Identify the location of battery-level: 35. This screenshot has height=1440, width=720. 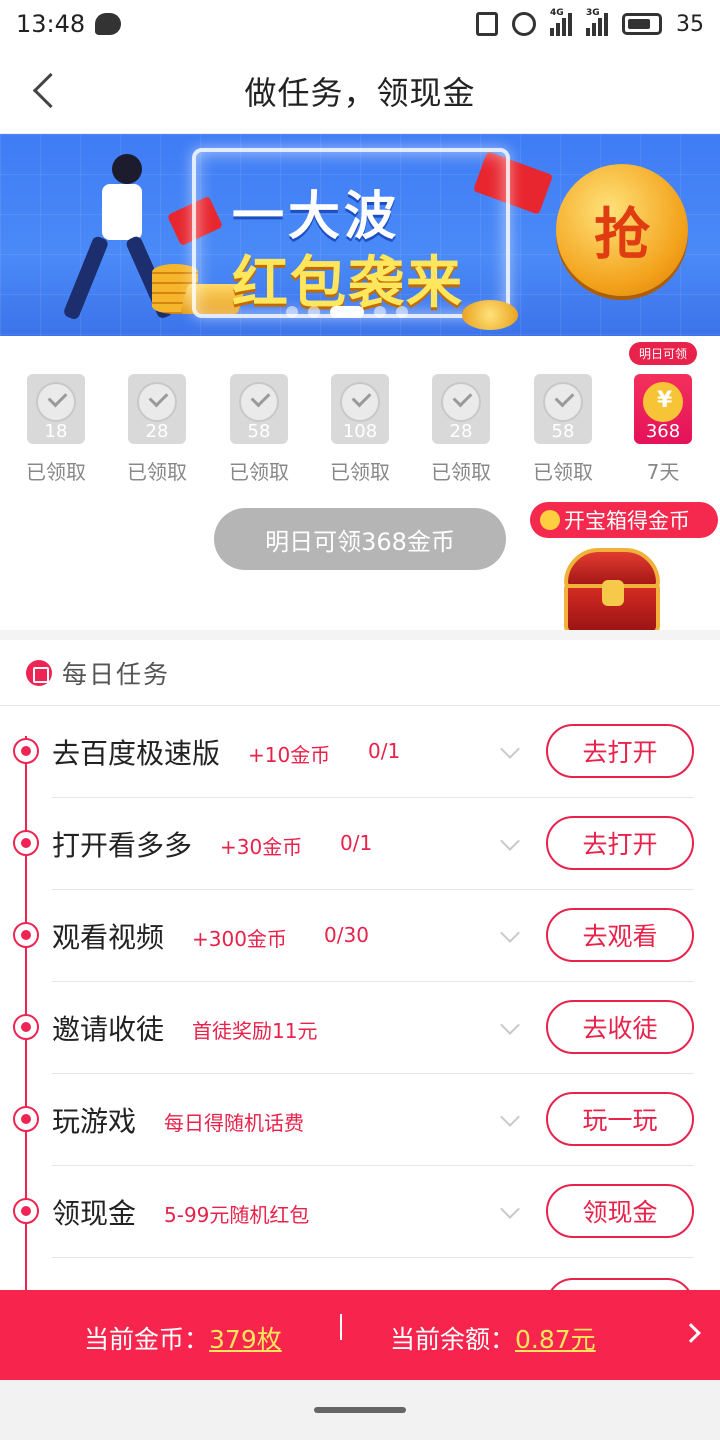
(690, 24).